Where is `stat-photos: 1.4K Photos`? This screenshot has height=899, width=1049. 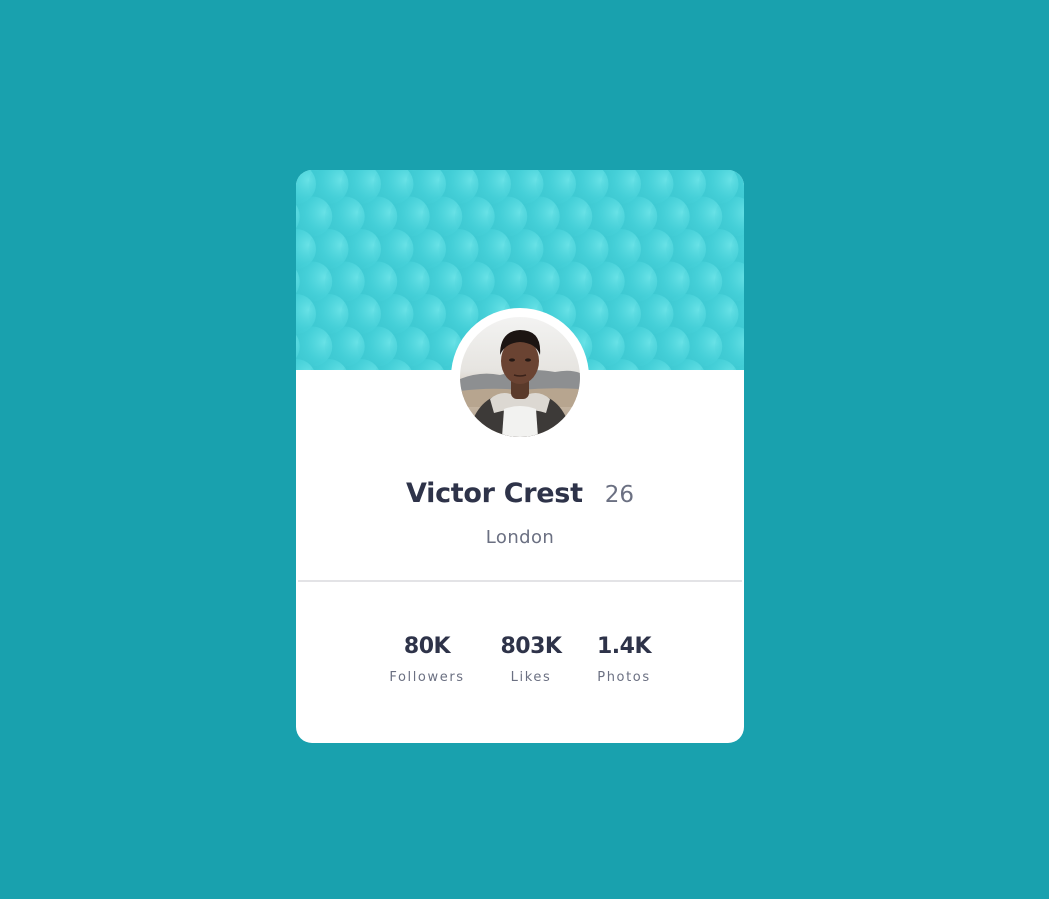 stat-photos: 1.4K Photos is located at coordinates (624, 659).